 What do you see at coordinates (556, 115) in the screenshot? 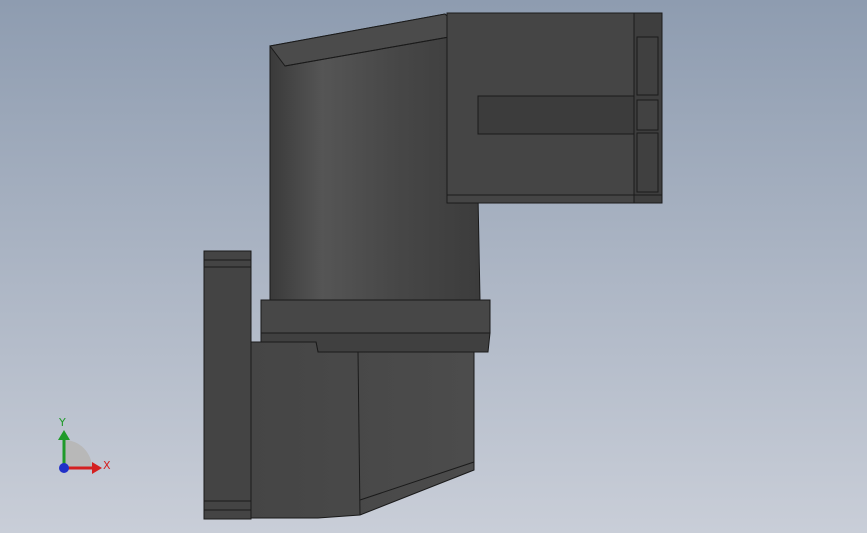
I see `connector-slot` at bounding box center [556, 115].